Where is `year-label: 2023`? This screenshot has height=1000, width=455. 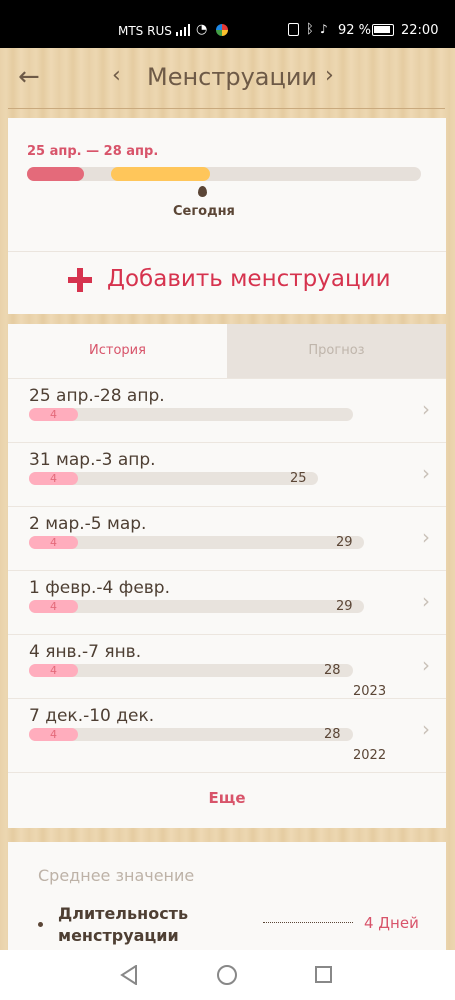
year-label: 2023 is located at coordinates (370, 691).